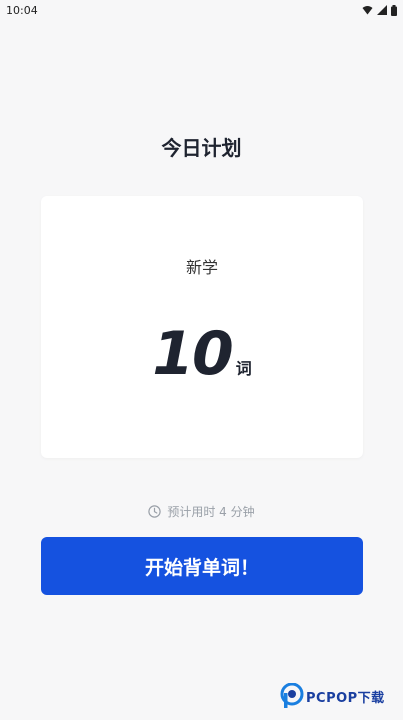  Describe the element at coordinates (192, 354) in the screenshot. I see `word-count-value: 10` at that location.